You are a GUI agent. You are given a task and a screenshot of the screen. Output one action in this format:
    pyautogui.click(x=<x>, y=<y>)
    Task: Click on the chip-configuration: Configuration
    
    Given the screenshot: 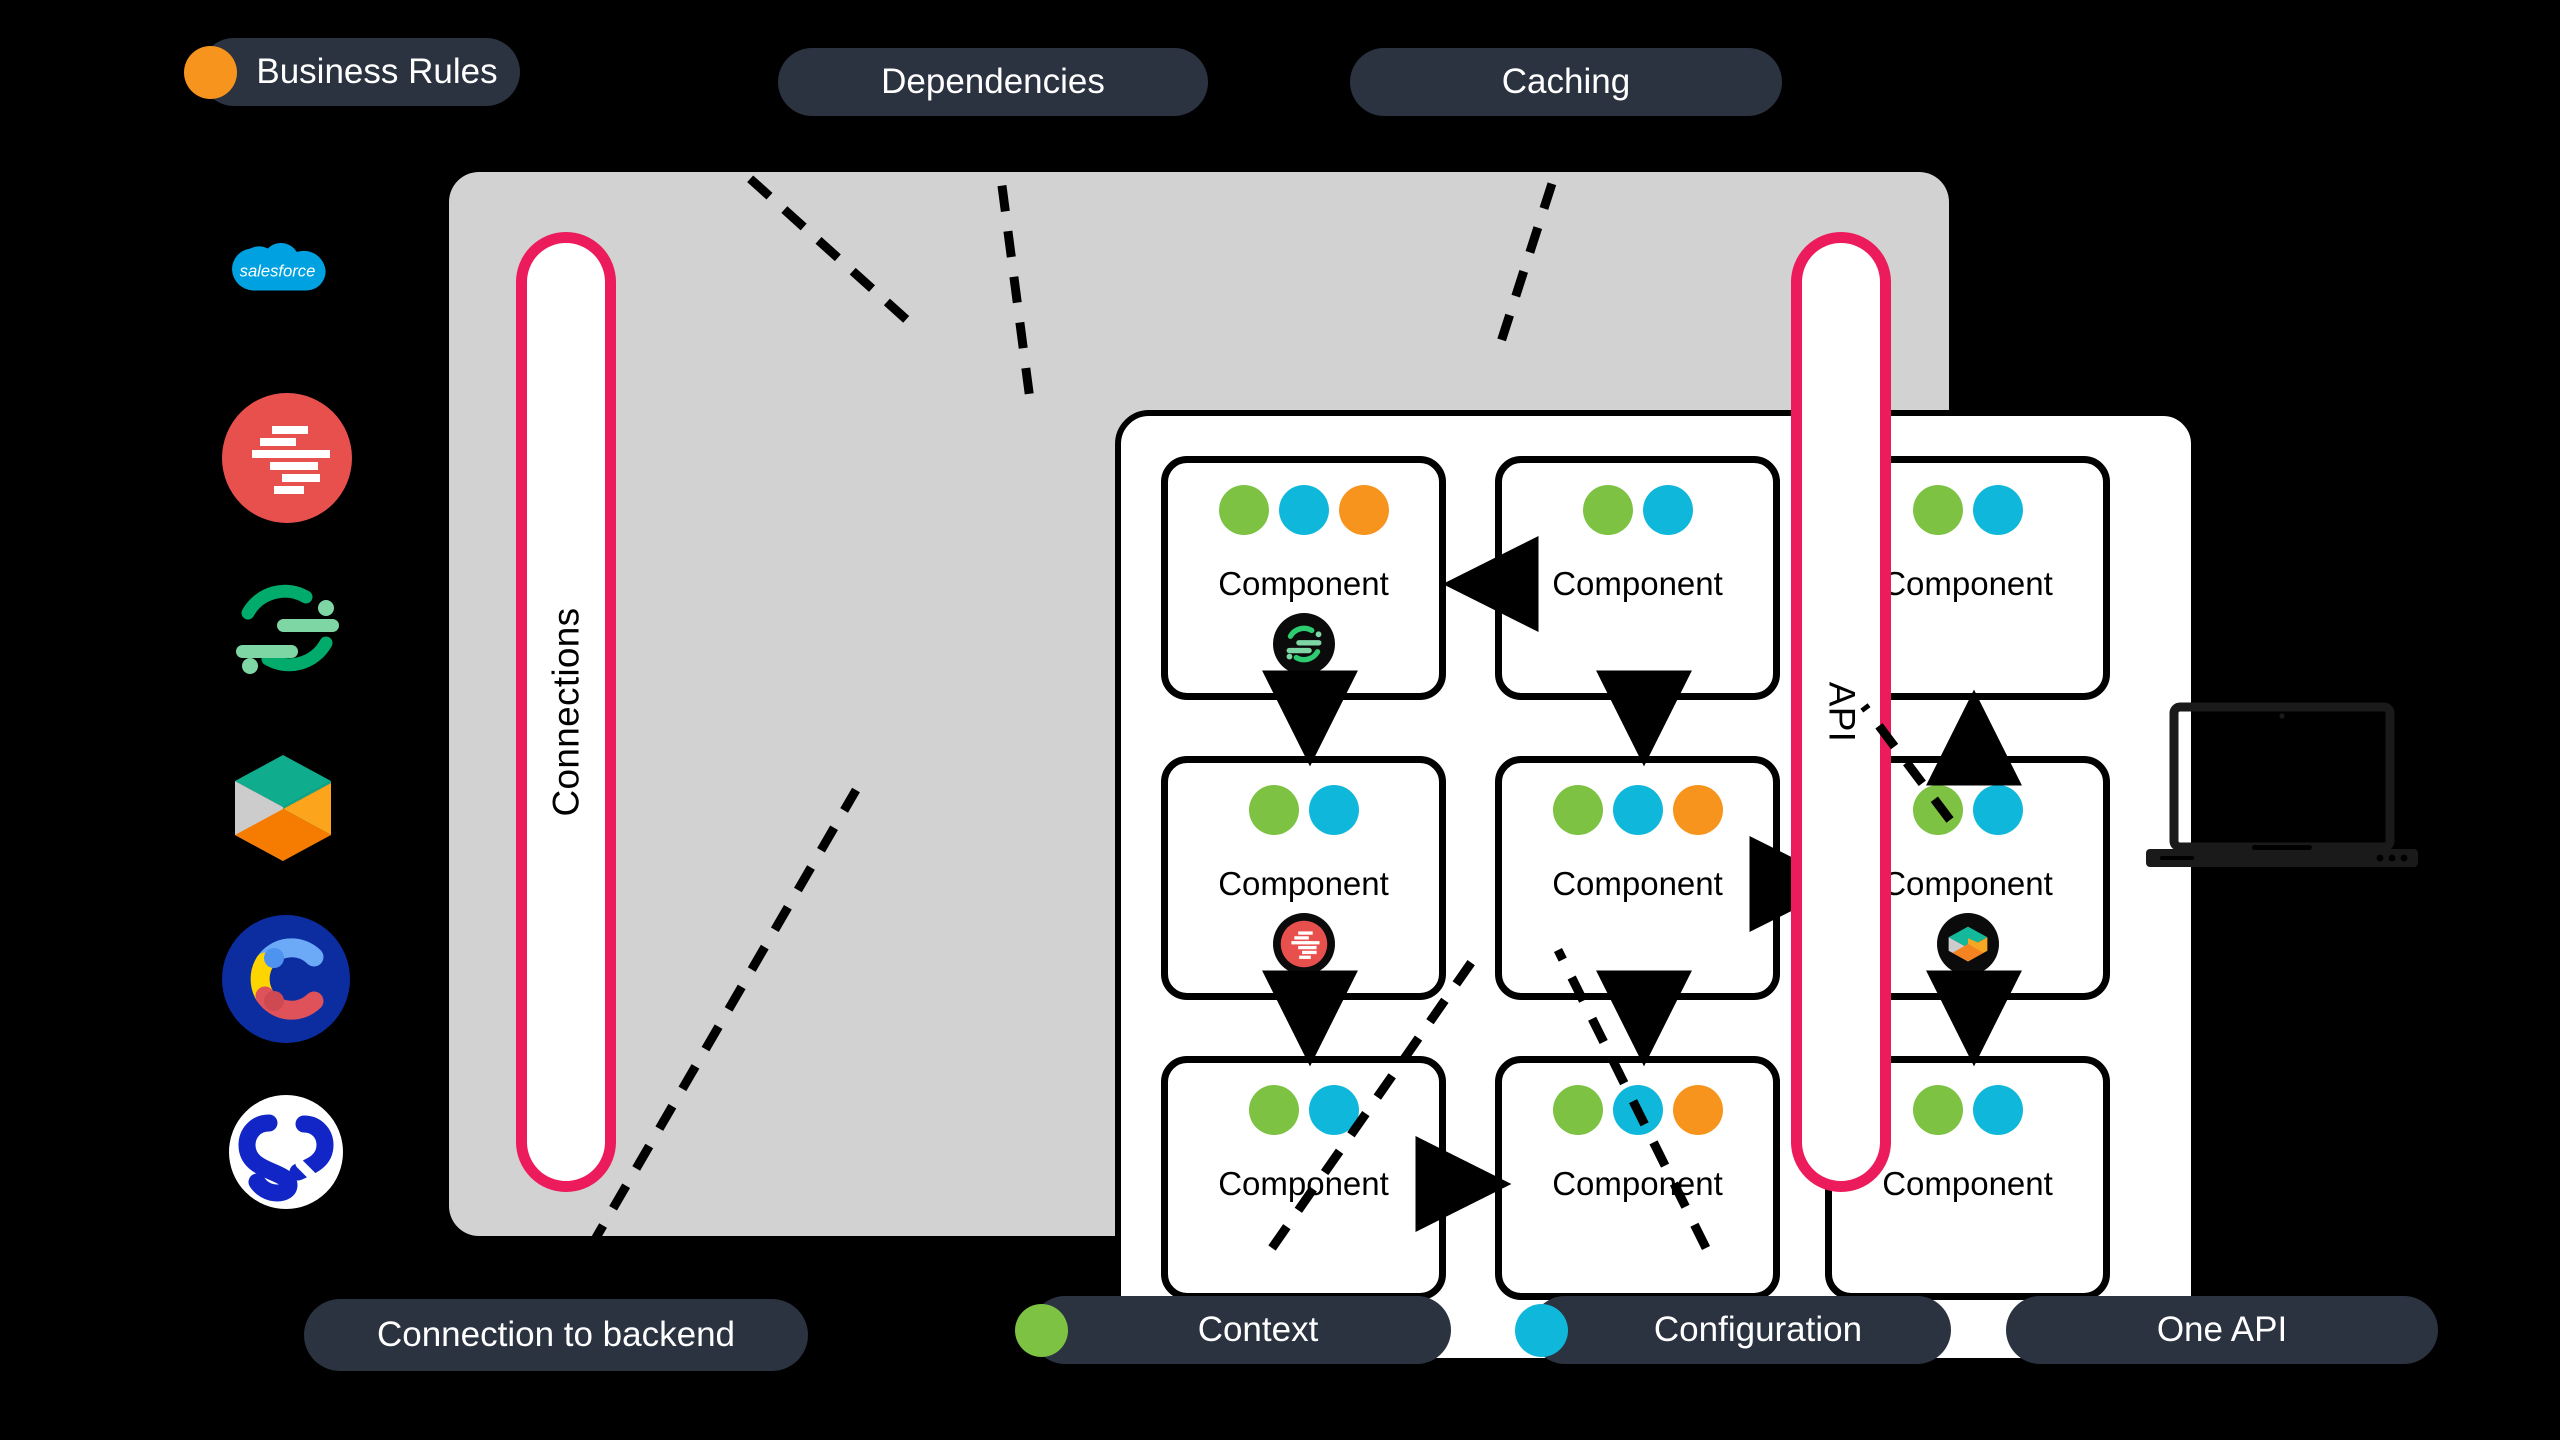 What is the action you would take?
    pyautogui.click(x=1733, y=1330)
    